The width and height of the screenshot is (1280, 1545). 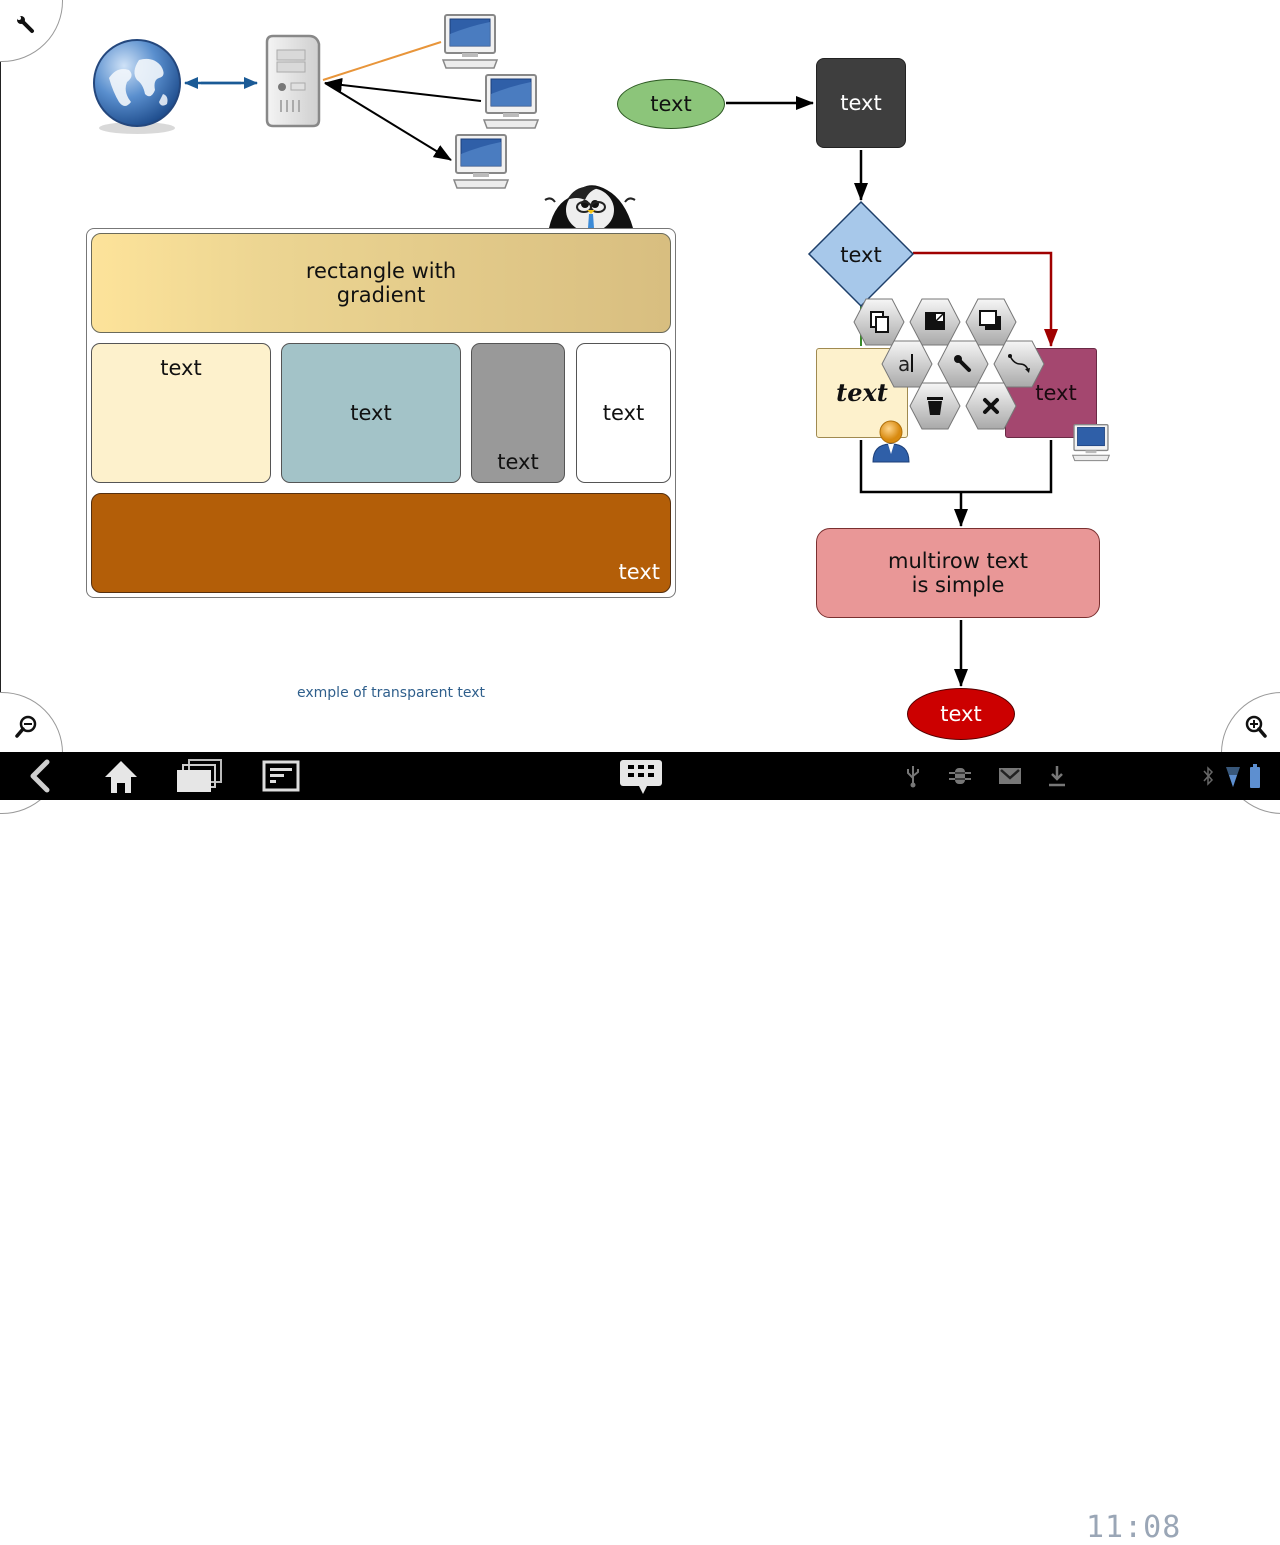 I want to click on gradient-rectangle-label: rectangle with gradient, so click(x=381, y=283).